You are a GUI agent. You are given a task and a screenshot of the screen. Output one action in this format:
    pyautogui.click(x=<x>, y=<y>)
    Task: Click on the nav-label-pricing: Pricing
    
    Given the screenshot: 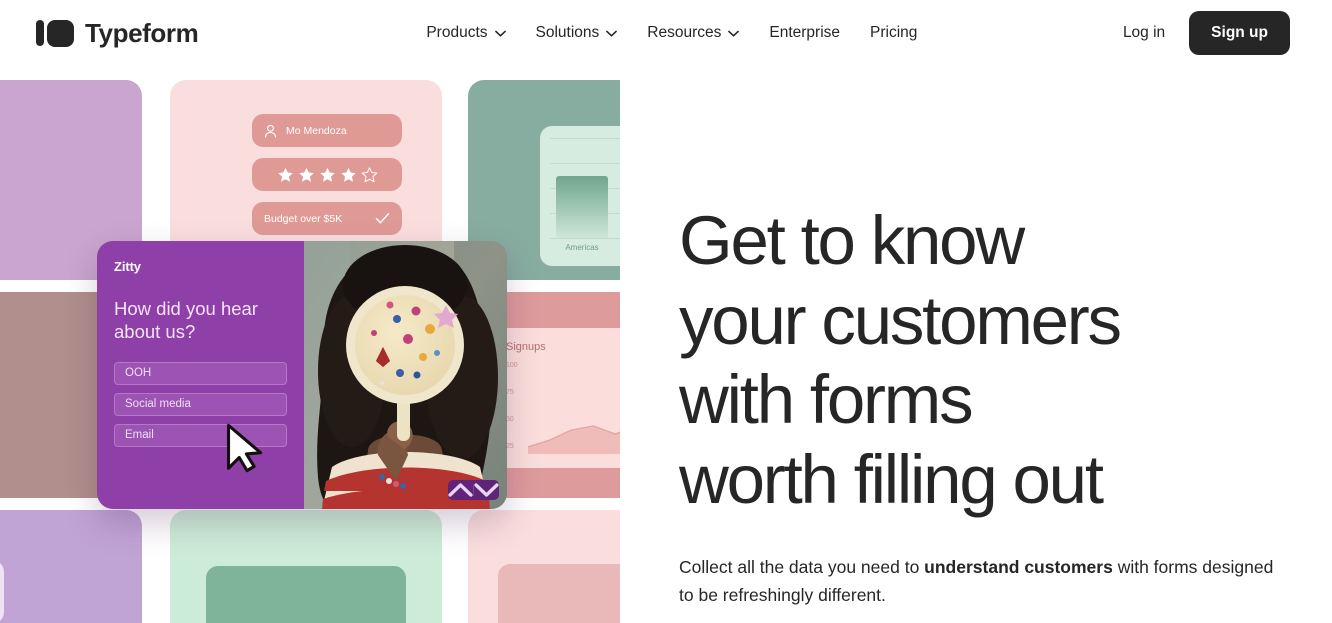 What is the action you would take?
    pyautogui.click(x=894, y=33)
    